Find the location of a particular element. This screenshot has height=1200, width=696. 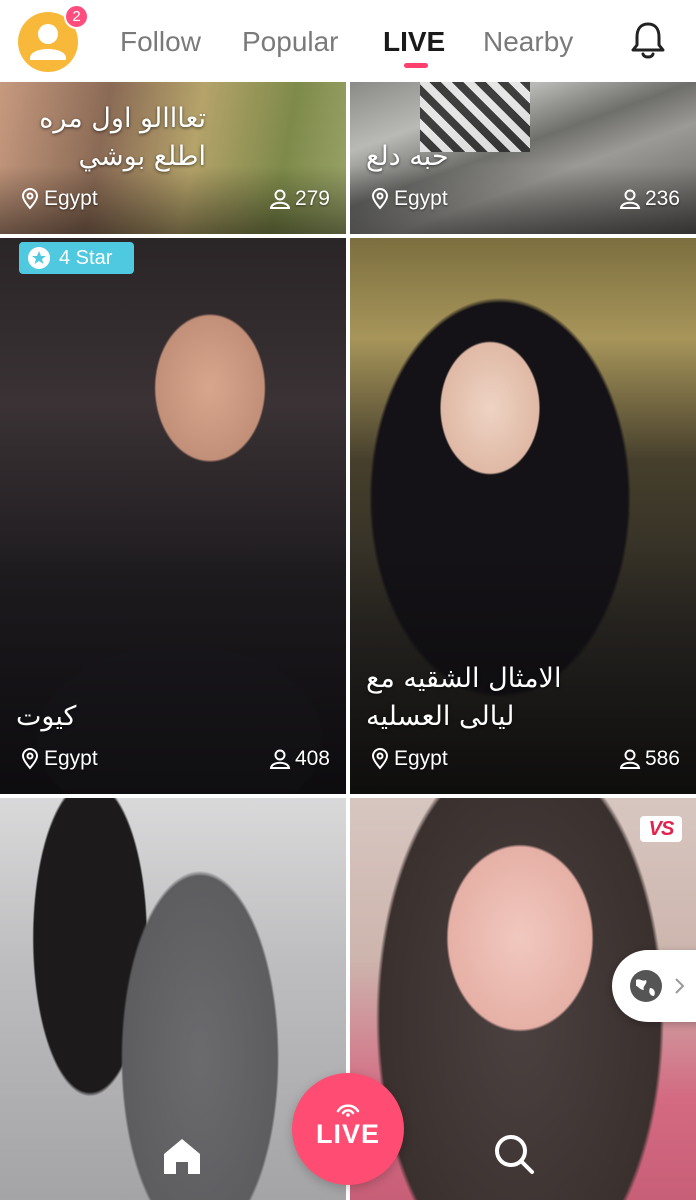

viewer-count: 586 is located at coordinates (649, 759).